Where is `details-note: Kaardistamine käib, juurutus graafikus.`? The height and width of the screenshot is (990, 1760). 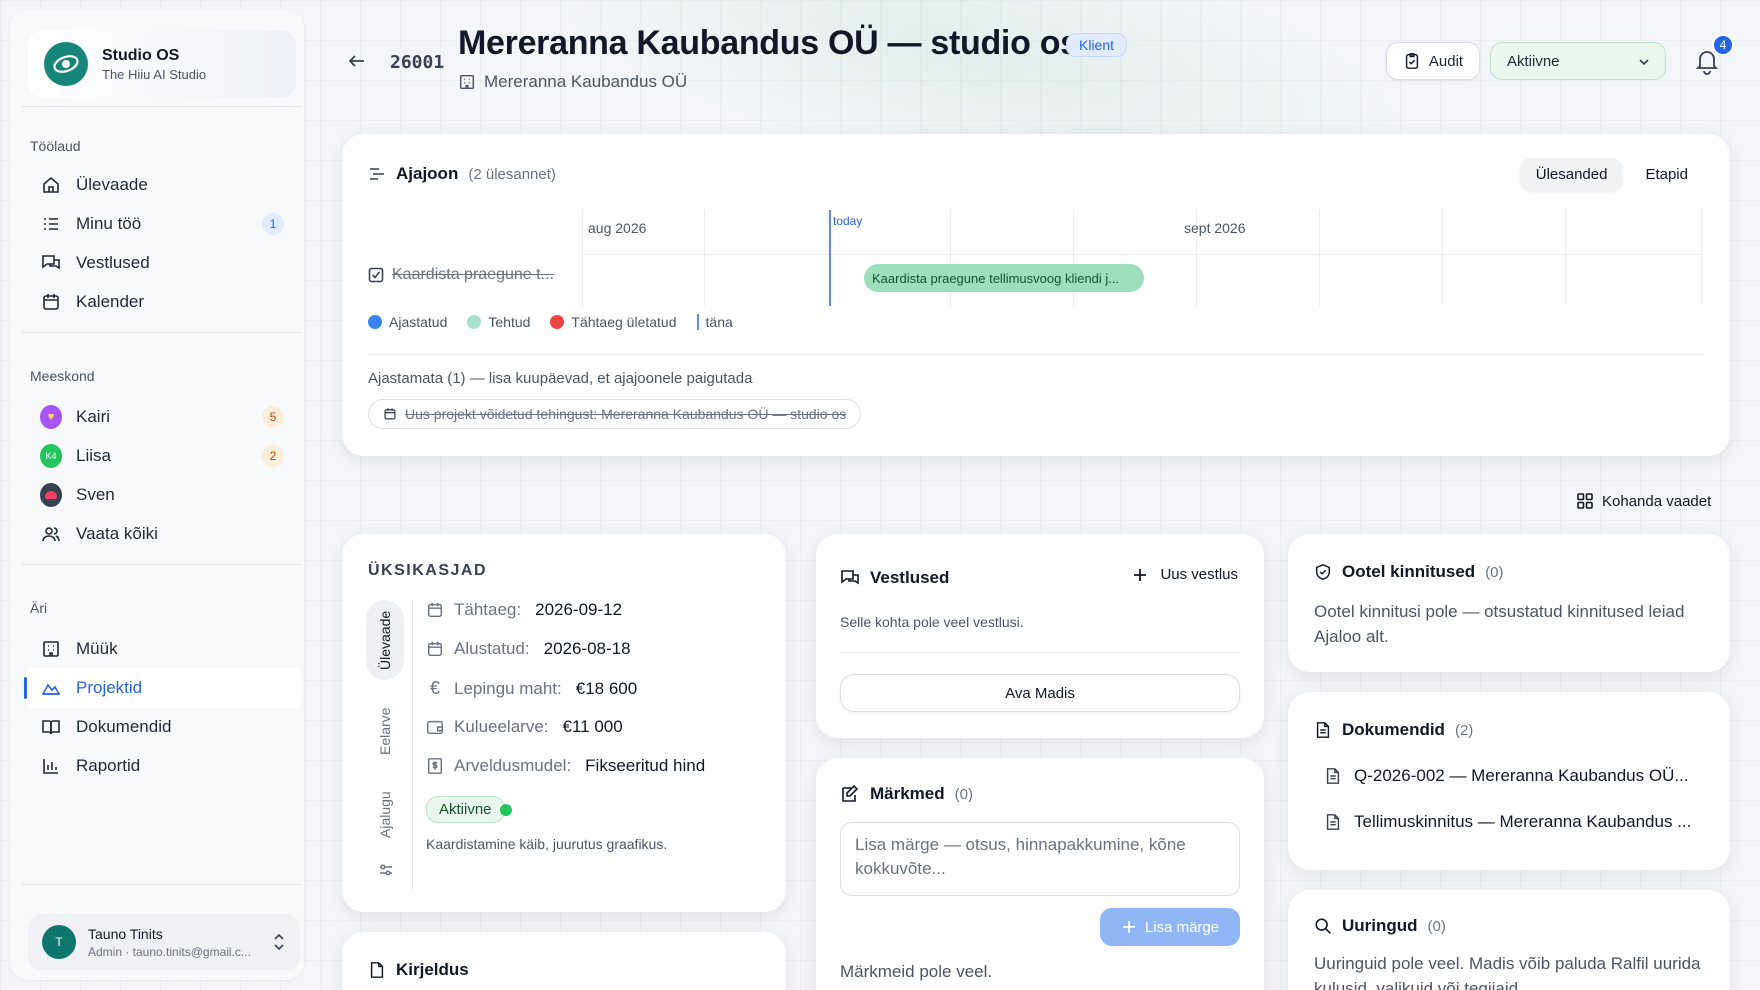 details-note: Kaardistamine käib, juurutus graafikus. is located at coordinates (547, 844).